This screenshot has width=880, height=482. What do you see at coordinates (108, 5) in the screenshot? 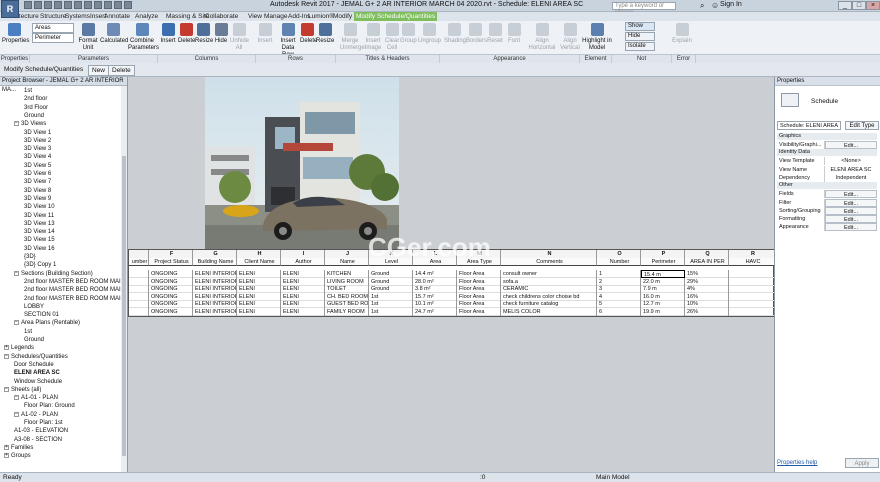
I see `3d-view-icon` at bounding box center [108, 5].